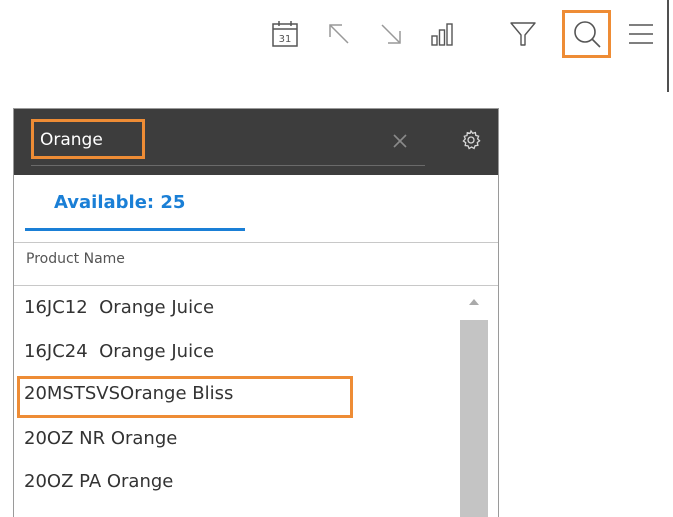 This screenshot has width=673, height=517. I want to click on menu-icon, so click(641, 34).